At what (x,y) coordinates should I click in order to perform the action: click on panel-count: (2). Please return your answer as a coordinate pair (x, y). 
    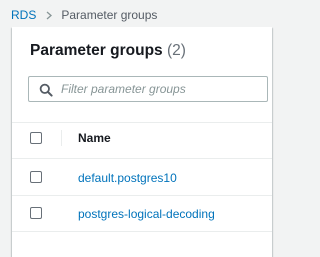
    Looking at the image, I should click on (176, 50).